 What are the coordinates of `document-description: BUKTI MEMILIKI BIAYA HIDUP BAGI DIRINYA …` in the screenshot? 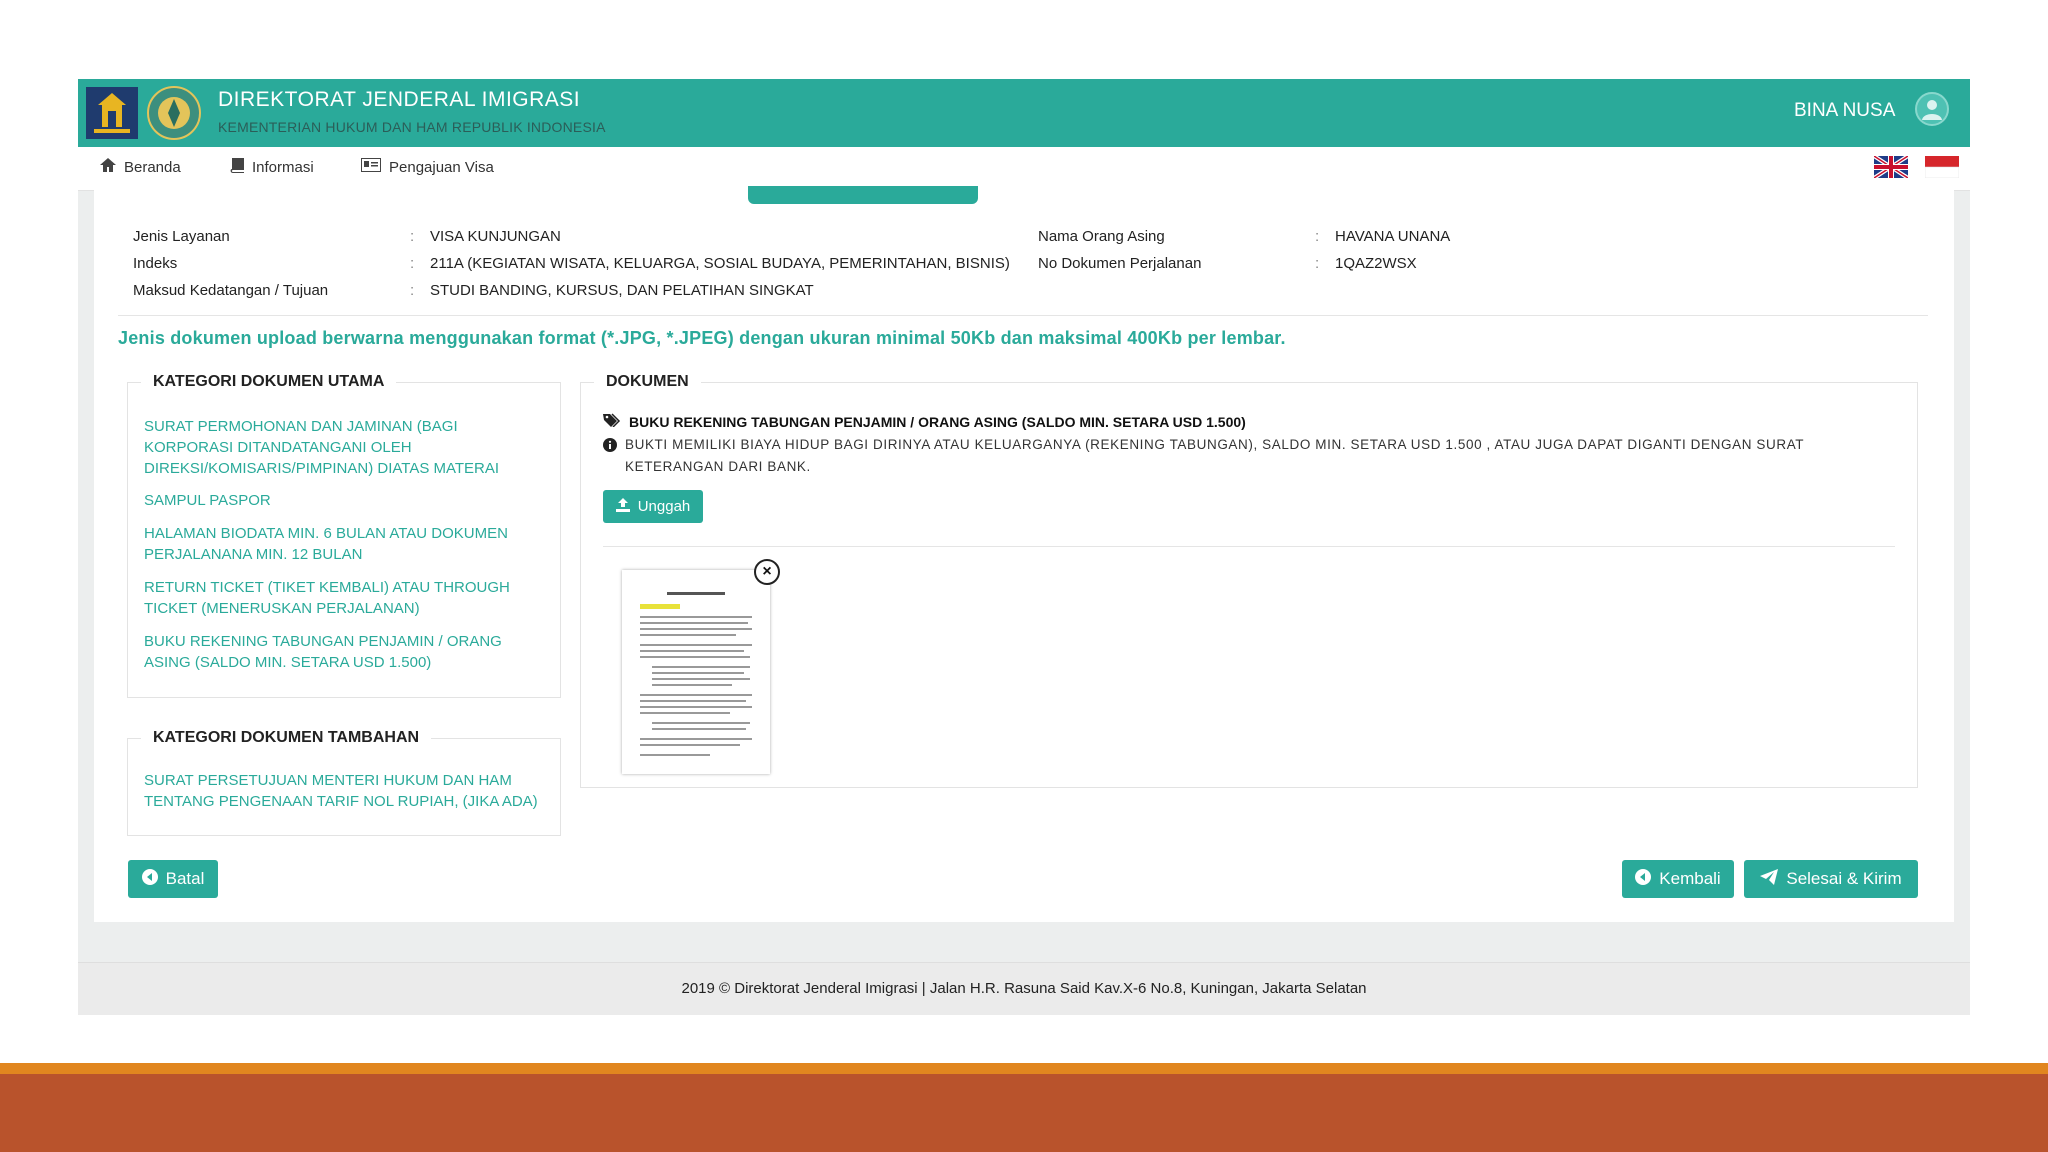 It's located at (1213, 456).